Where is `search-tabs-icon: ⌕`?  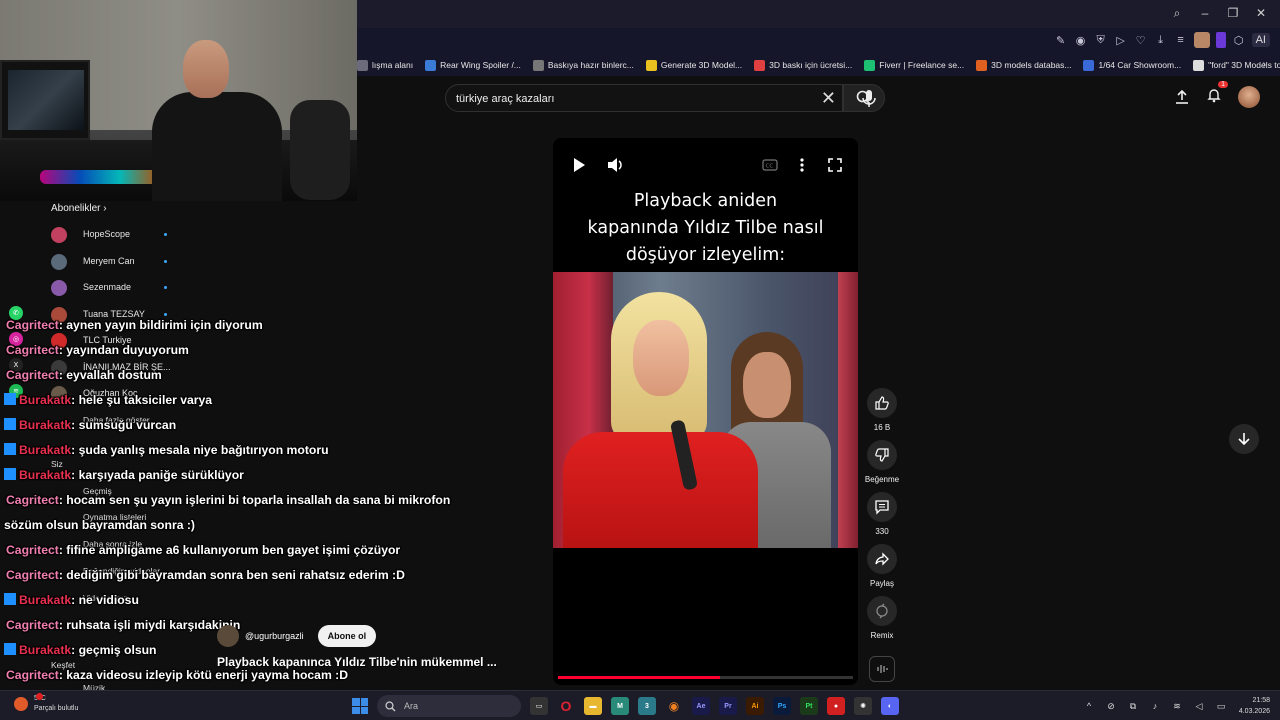 search-tabs-icon: ⌕ is located at coordinates (1177, 13).